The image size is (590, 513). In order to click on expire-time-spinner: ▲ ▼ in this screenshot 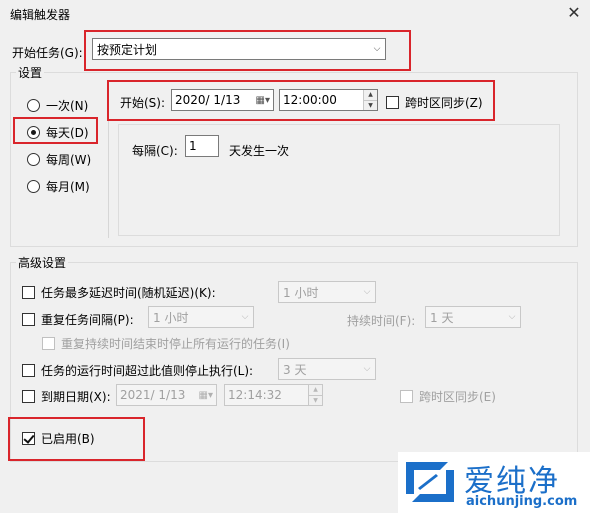, I will do `click(315, 395)`.